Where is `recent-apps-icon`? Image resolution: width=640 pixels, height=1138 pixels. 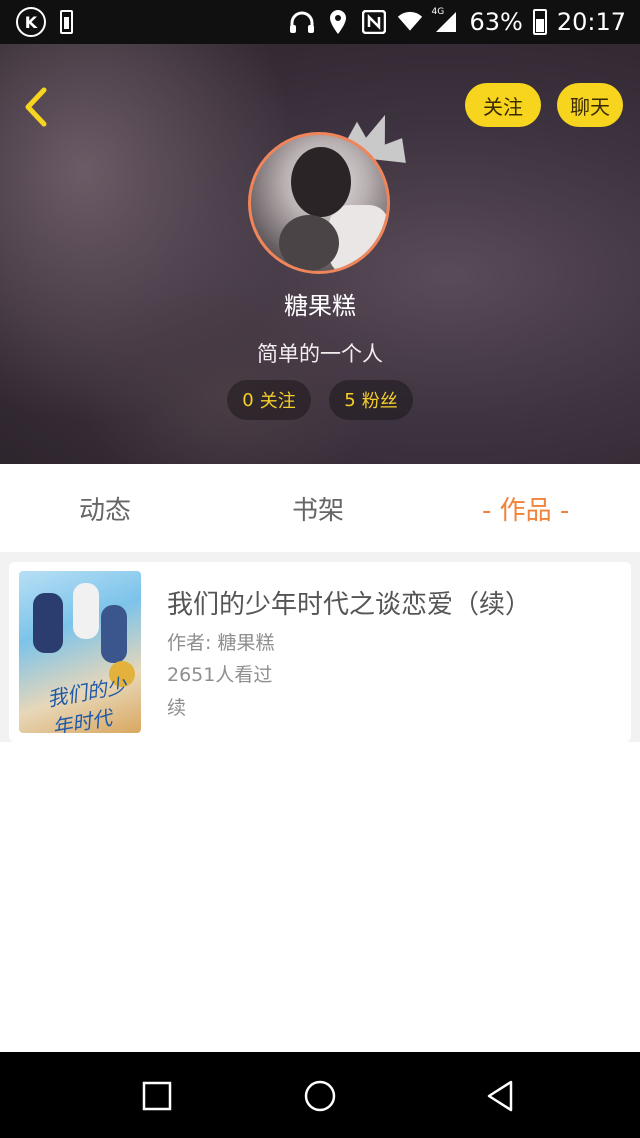 recent-apps-icon is located at coordinates (157, 1096).